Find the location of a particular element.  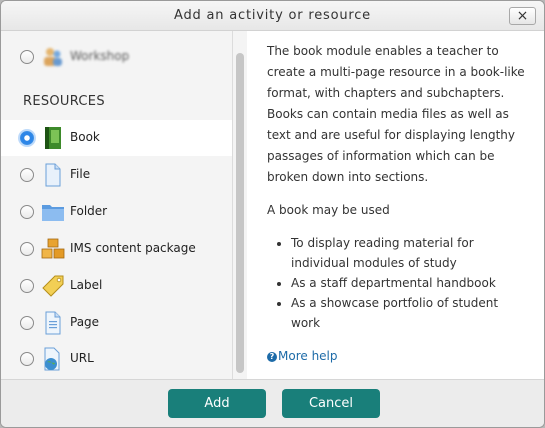

option-label-page: Page is located at coordinates (85, 322).